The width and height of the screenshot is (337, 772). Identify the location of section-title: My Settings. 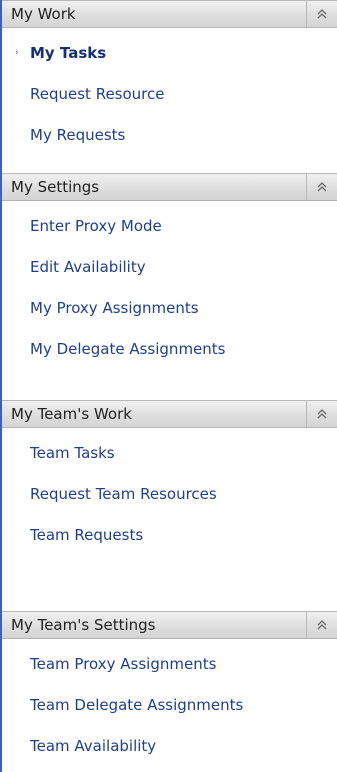
(55, 187).